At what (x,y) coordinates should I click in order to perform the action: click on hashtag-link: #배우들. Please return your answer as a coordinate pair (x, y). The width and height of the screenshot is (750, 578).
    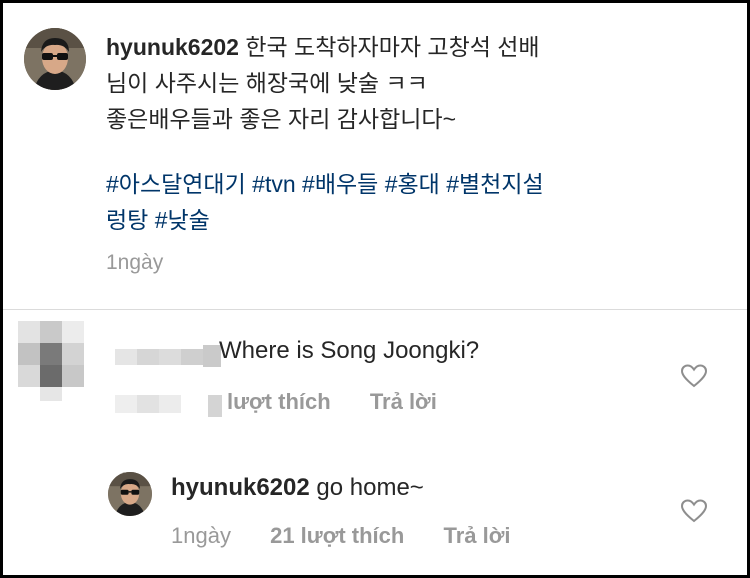
    Looking at the image, I should click on (340, 184).